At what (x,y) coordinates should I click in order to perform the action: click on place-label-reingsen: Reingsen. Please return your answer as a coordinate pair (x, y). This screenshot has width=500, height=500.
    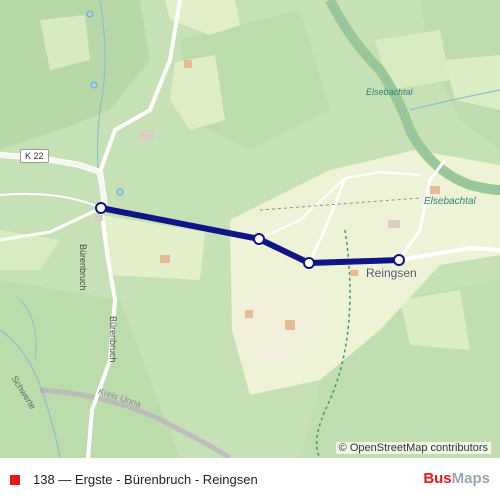
    Looking at the image, I should click on (391, 273).